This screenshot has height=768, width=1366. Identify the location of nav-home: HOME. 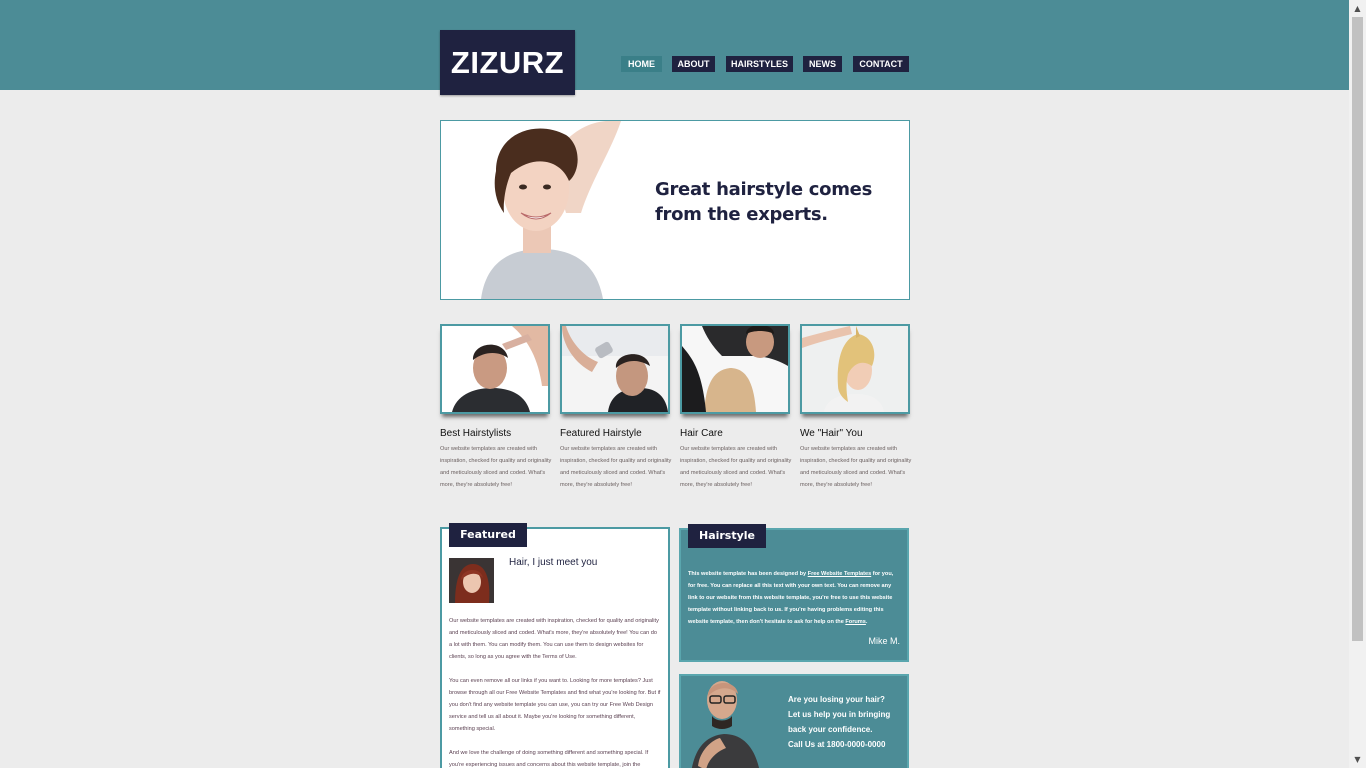
(641, 64).